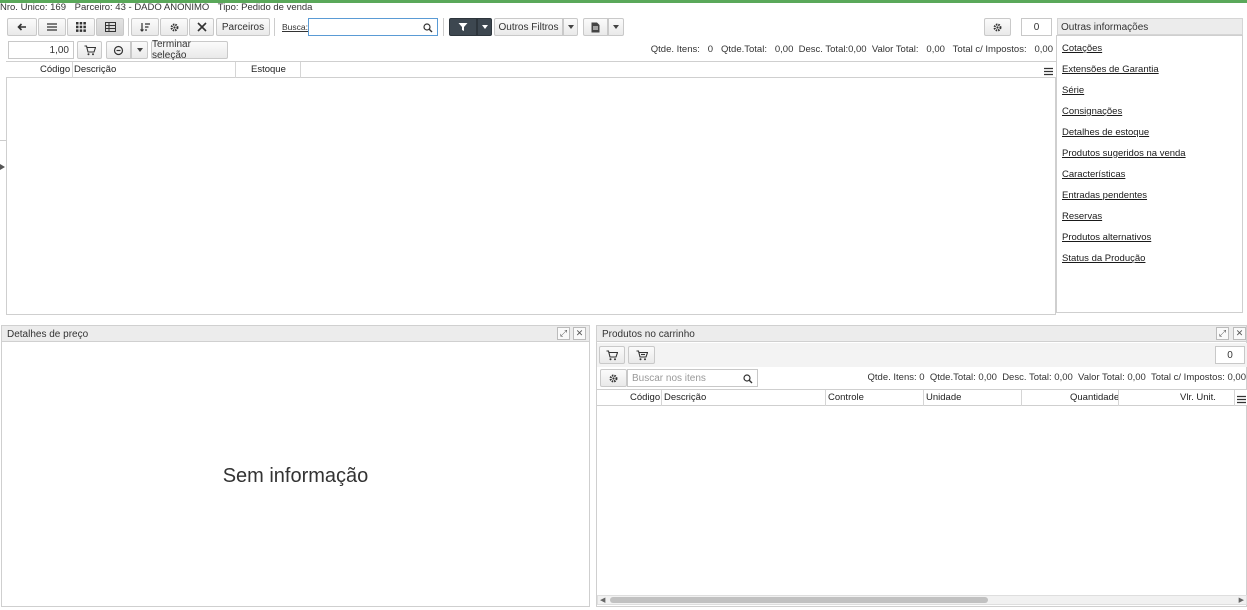 The height and width of the screenshot is (610, 1247). What do you see at coordinates (1239, 333) in the screenshot?
I see `cart-close-button: ✕` at bounding box center [1239, 333].